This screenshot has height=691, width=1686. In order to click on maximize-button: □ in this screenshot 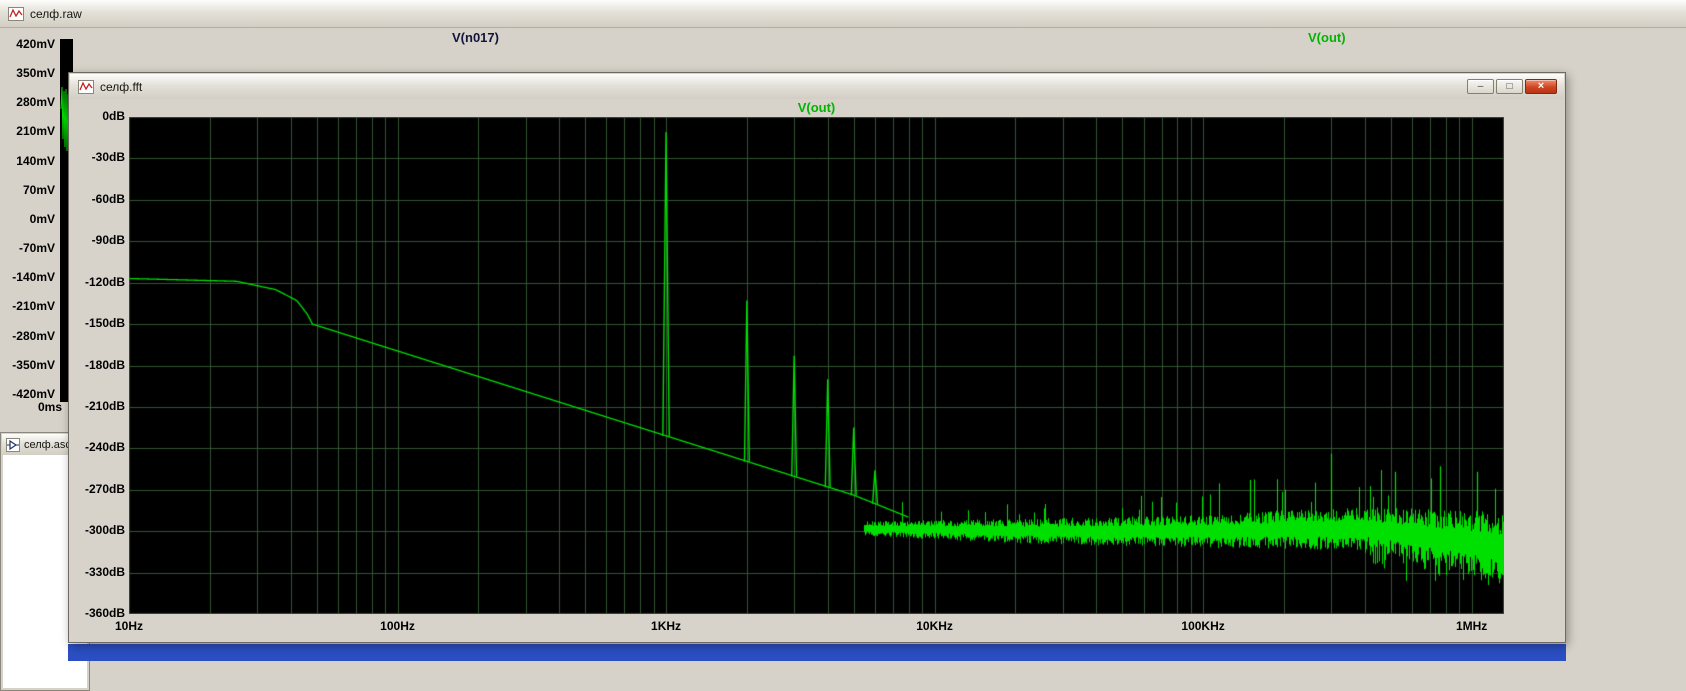, I will do `click(1509, 86)`.